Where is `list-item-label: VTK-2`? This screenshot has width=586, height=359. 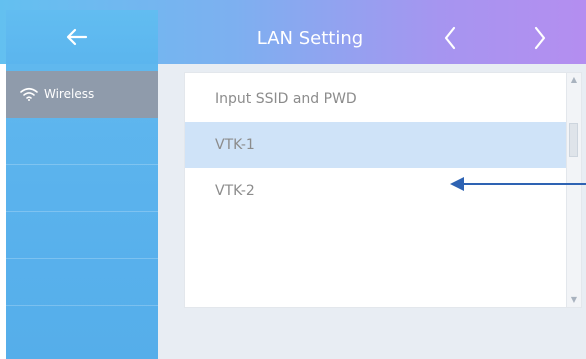
list-item-label: VTK-2 is located at coordinates (235, 191).